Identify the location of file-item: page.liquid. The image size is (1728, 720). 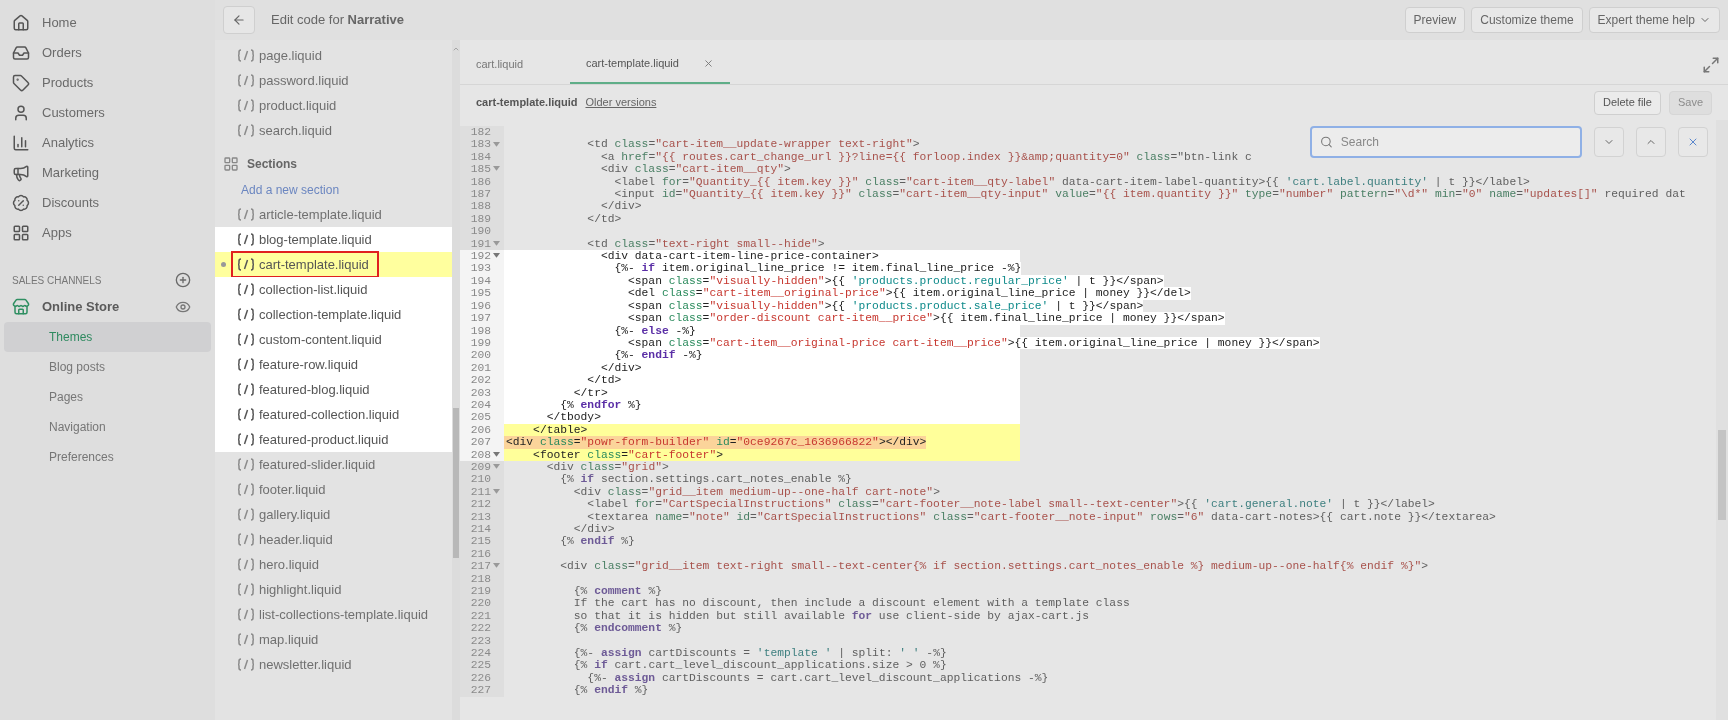
(333, 55).